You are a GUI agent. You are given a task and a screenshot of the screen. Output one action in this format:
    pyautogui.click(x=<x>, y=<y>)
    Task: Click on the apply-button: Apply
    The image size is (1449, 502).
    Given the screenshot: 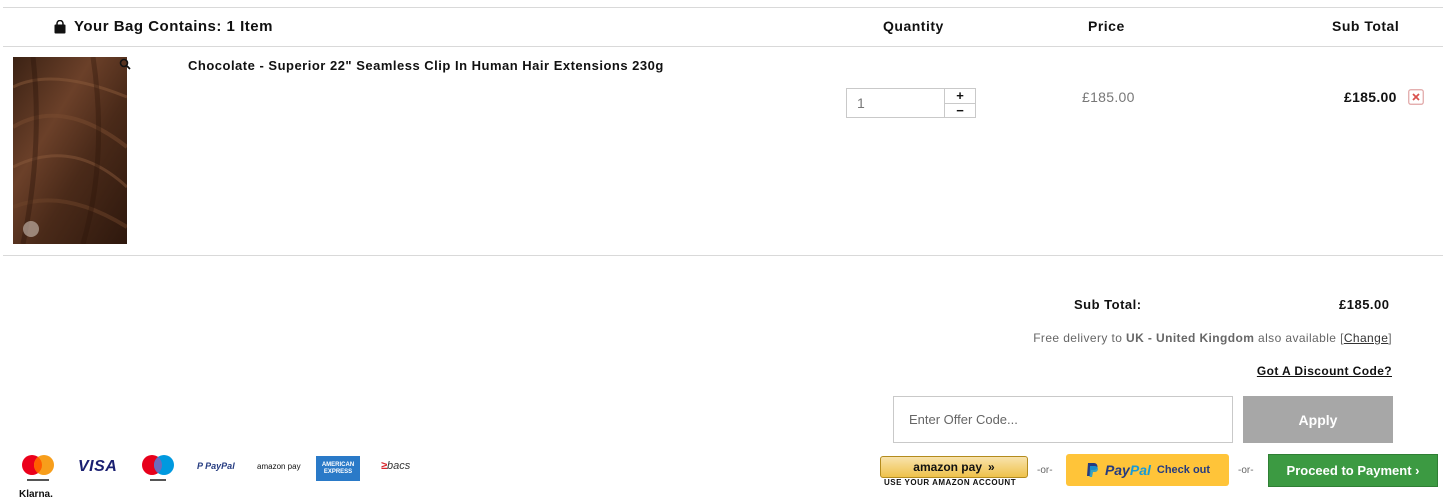 What is the action you would take?
    pyautogui.click(x=1318, y=419)
    